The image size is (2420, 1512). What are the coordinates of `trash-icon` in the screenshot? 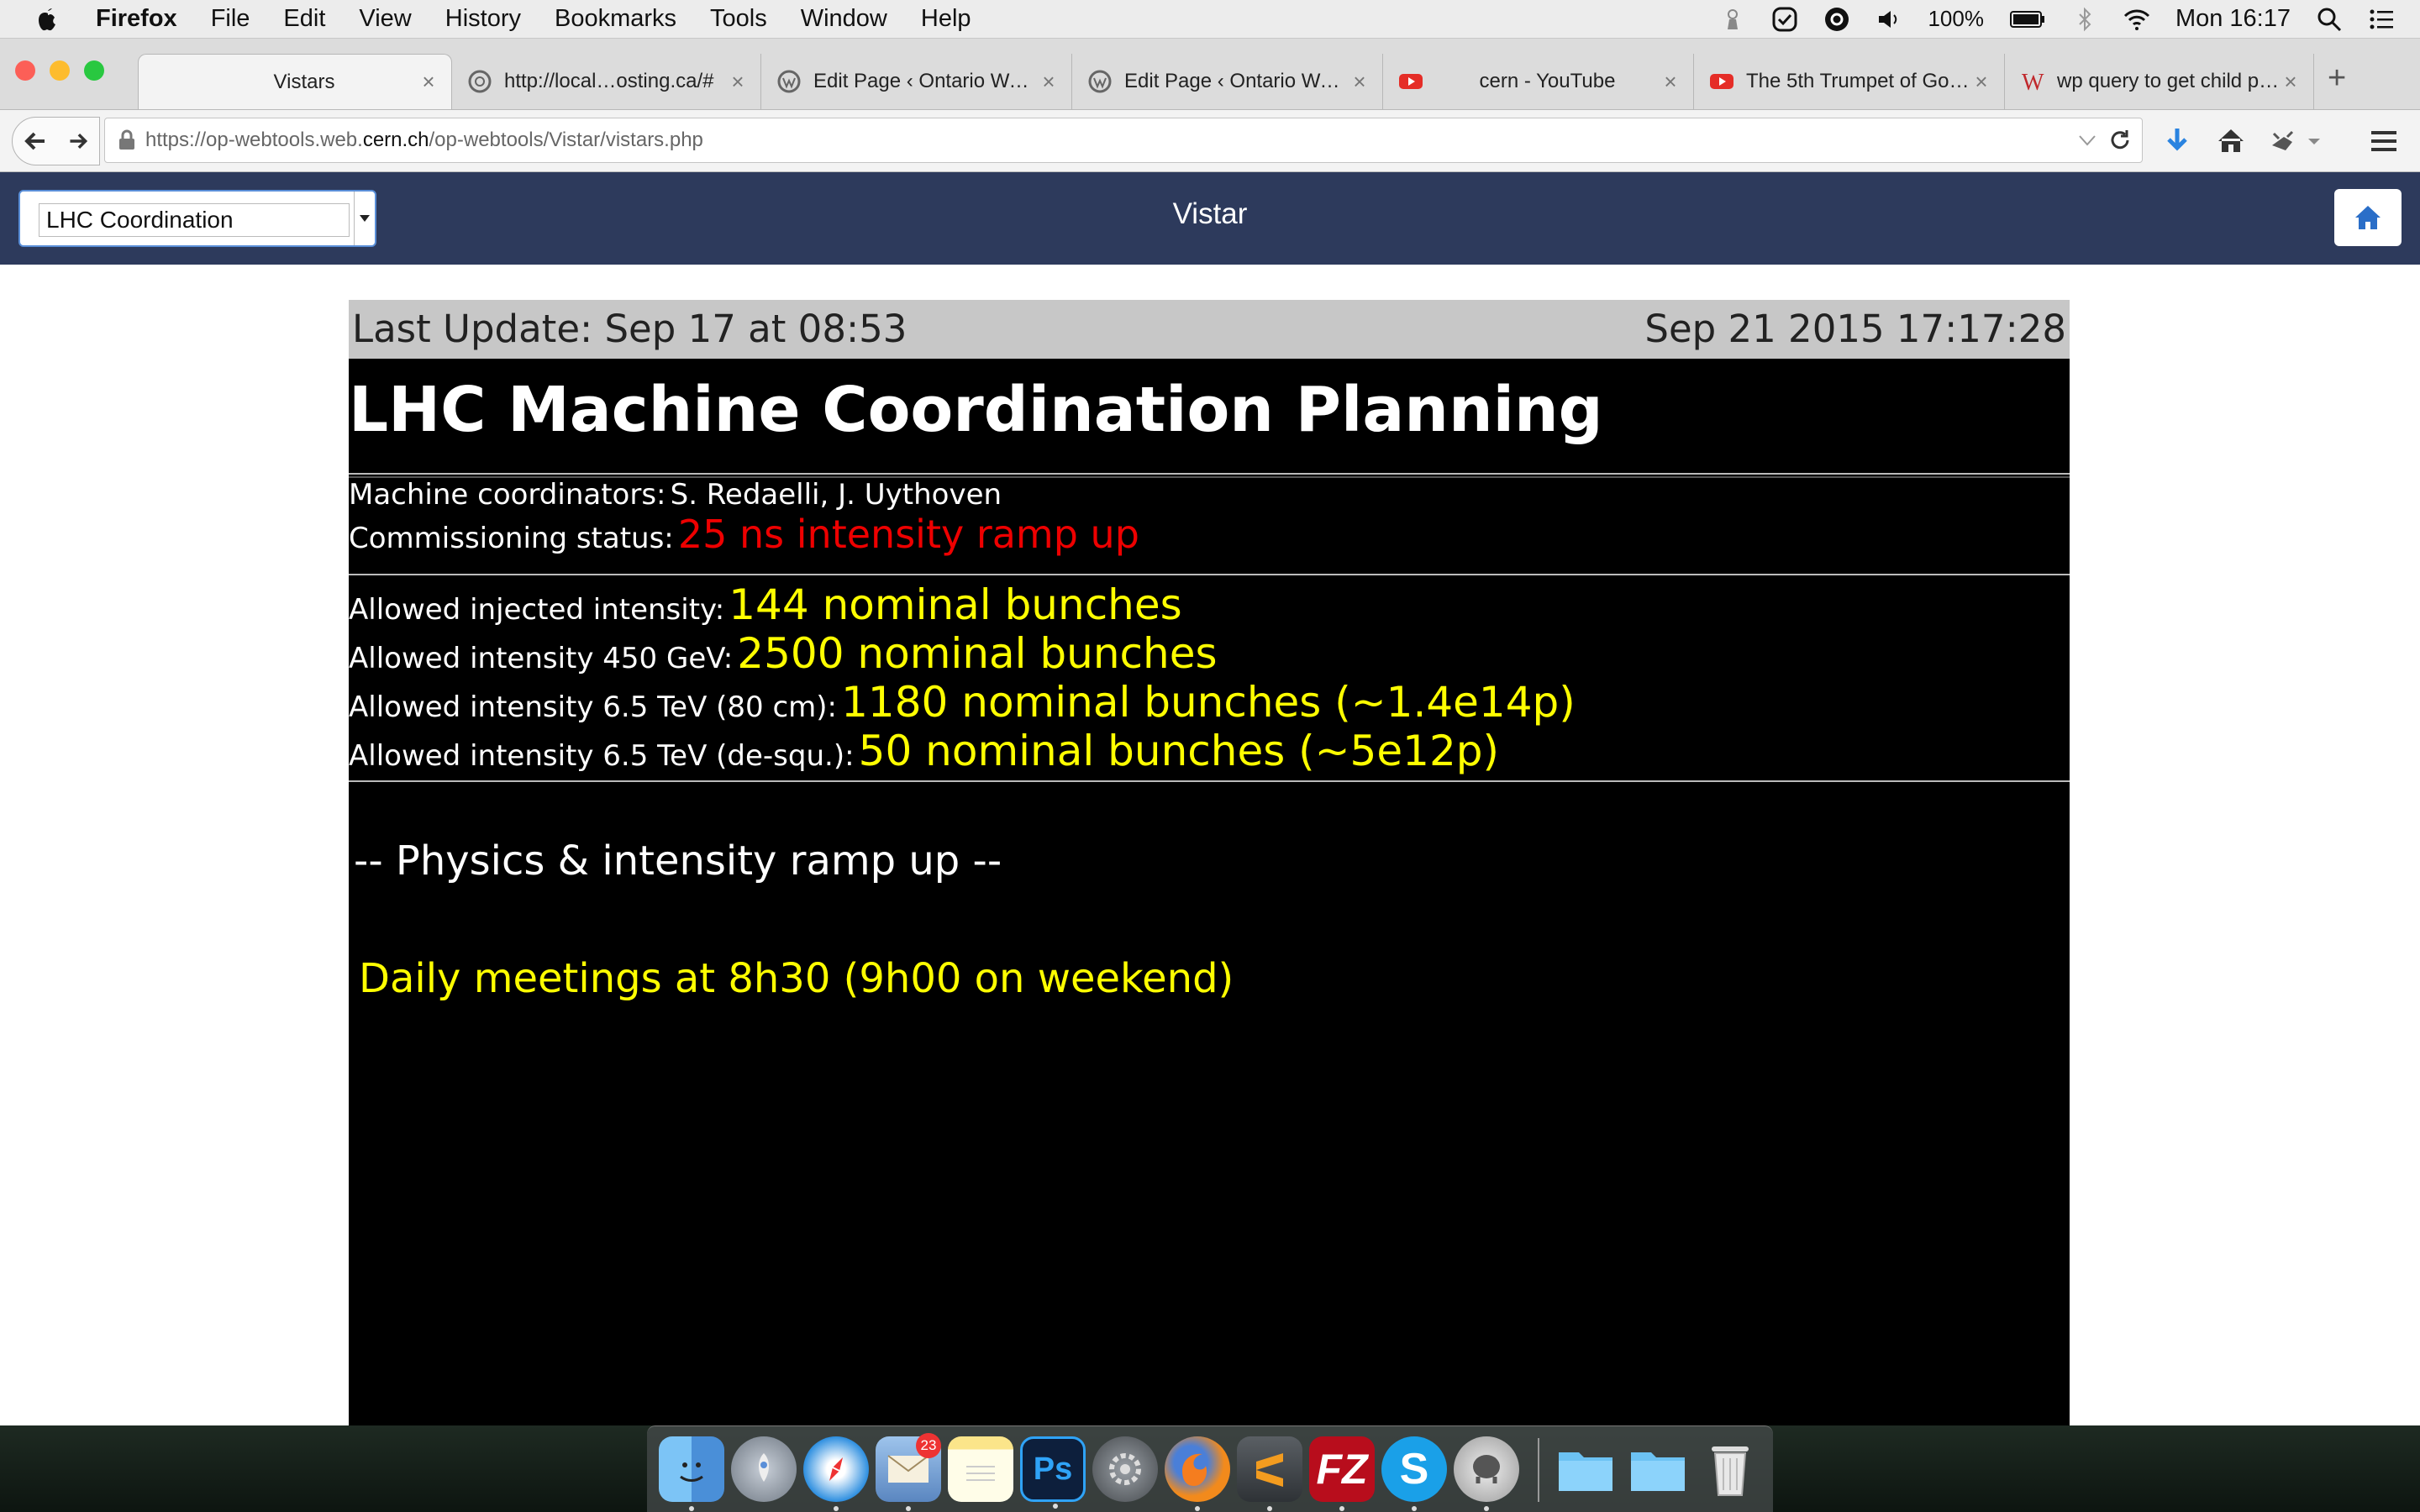 It's located at (1730, 1469).